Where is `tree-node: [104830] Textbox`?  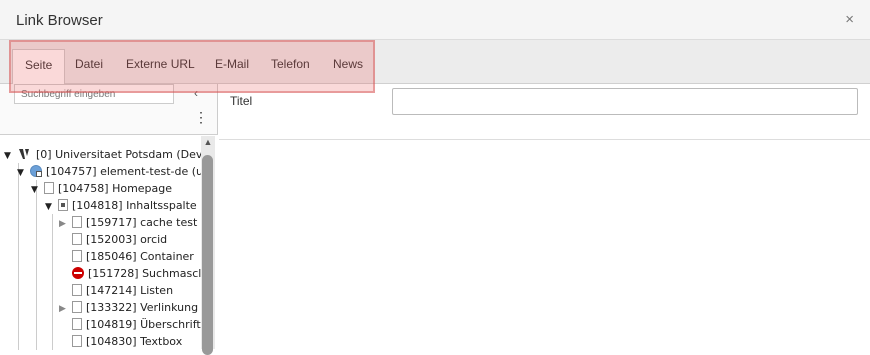 tree-node: [104830] Textbox is located at coordinates (120, 341).